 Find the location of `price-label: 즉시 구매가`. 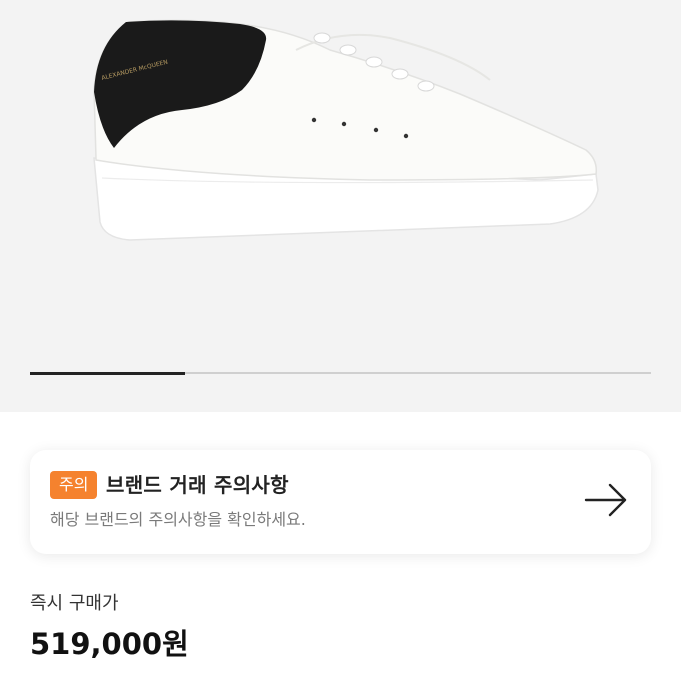

price-label: 즉시 구매가 is located at coordinates (74, 603).